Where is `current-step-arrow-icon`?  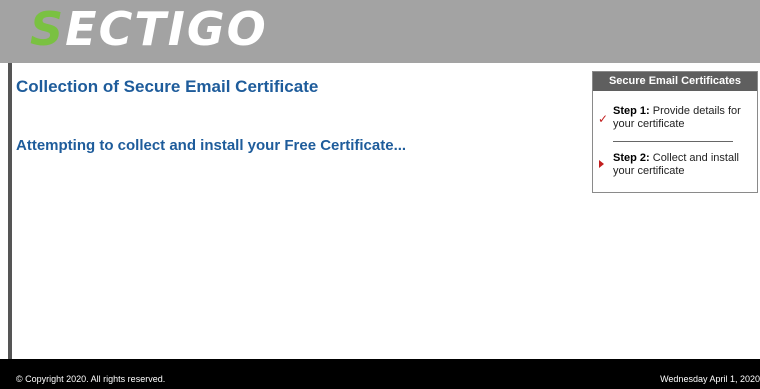 current-step-arrow-icon is located at coordinates (601, 164).